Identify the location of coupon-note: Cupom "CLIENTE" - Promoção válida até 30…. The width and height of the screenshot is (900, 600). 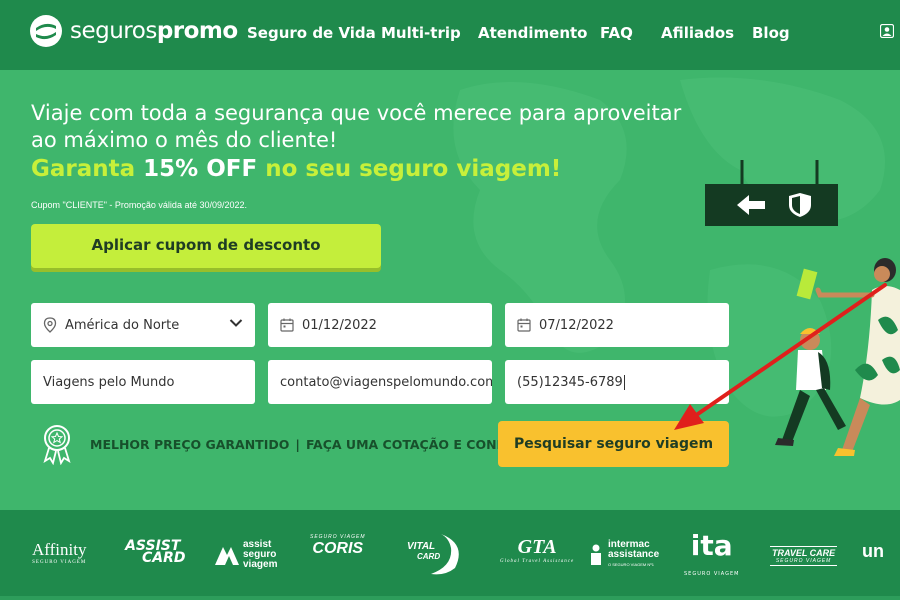
(139, 205).